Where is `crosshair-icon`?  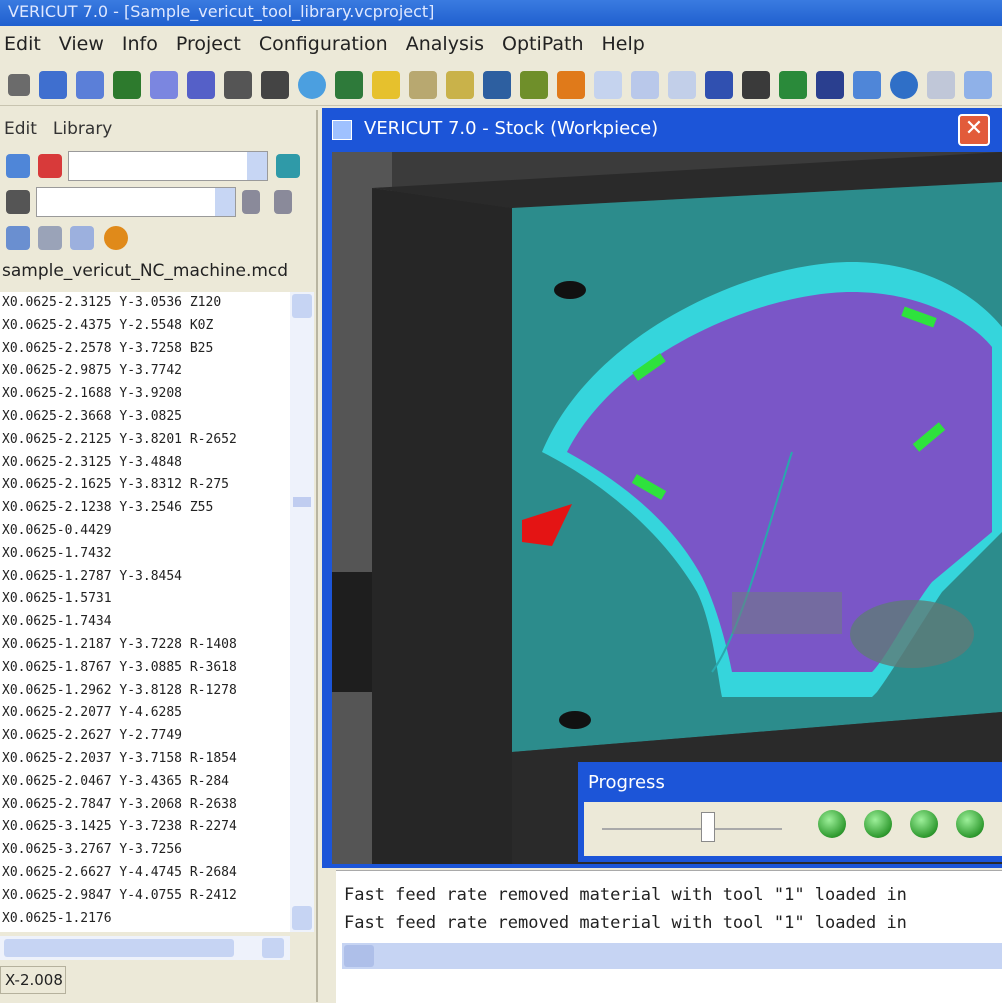
crosshair-icon is located at coordinates (19, 84).